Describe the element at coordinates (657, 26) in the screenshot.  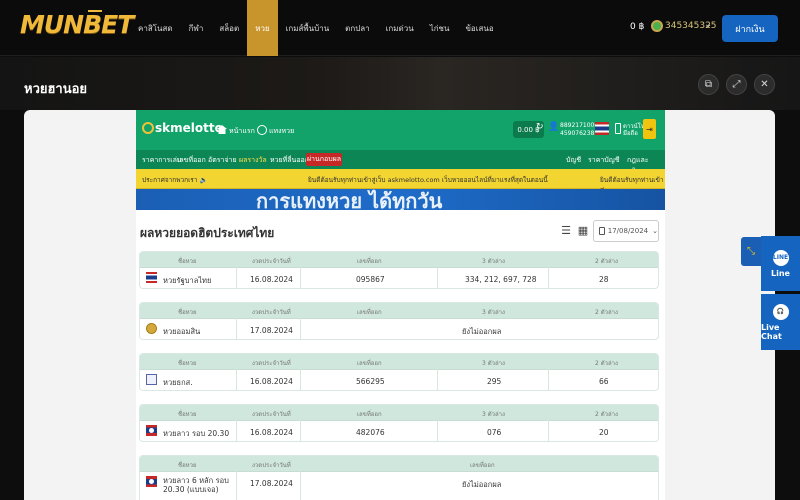
I see `coin-icon` at that location.